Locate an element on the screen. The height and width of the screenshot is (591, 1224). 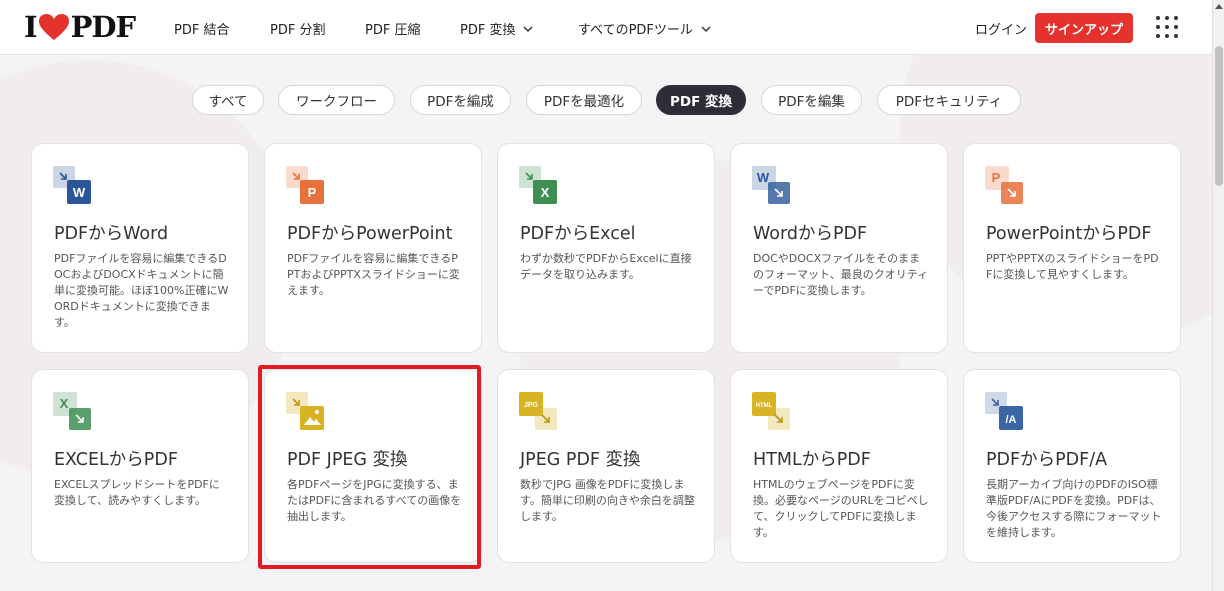
filter-label: ワークフロー is located at coordinates (336, 102).